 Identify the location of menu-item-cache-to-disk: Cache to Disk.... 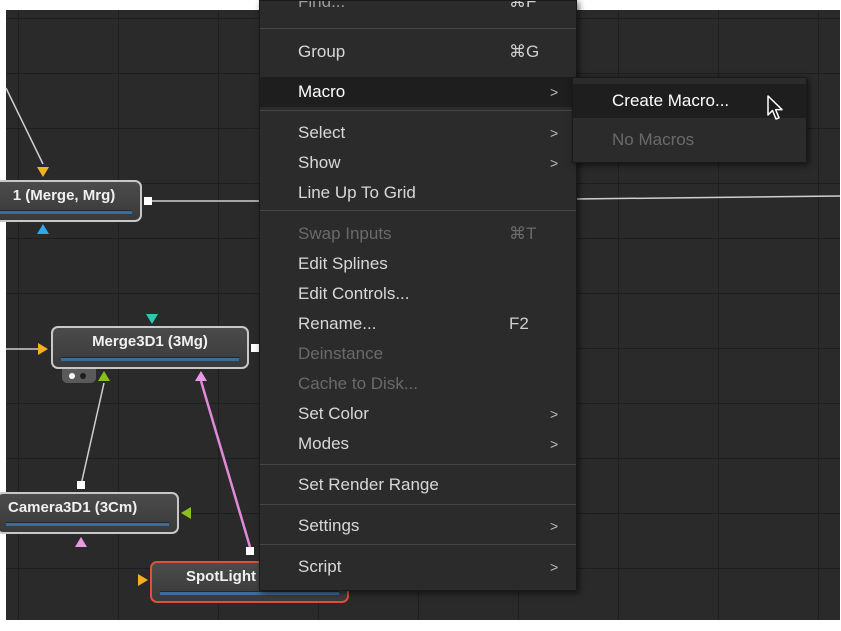
(358, 383).